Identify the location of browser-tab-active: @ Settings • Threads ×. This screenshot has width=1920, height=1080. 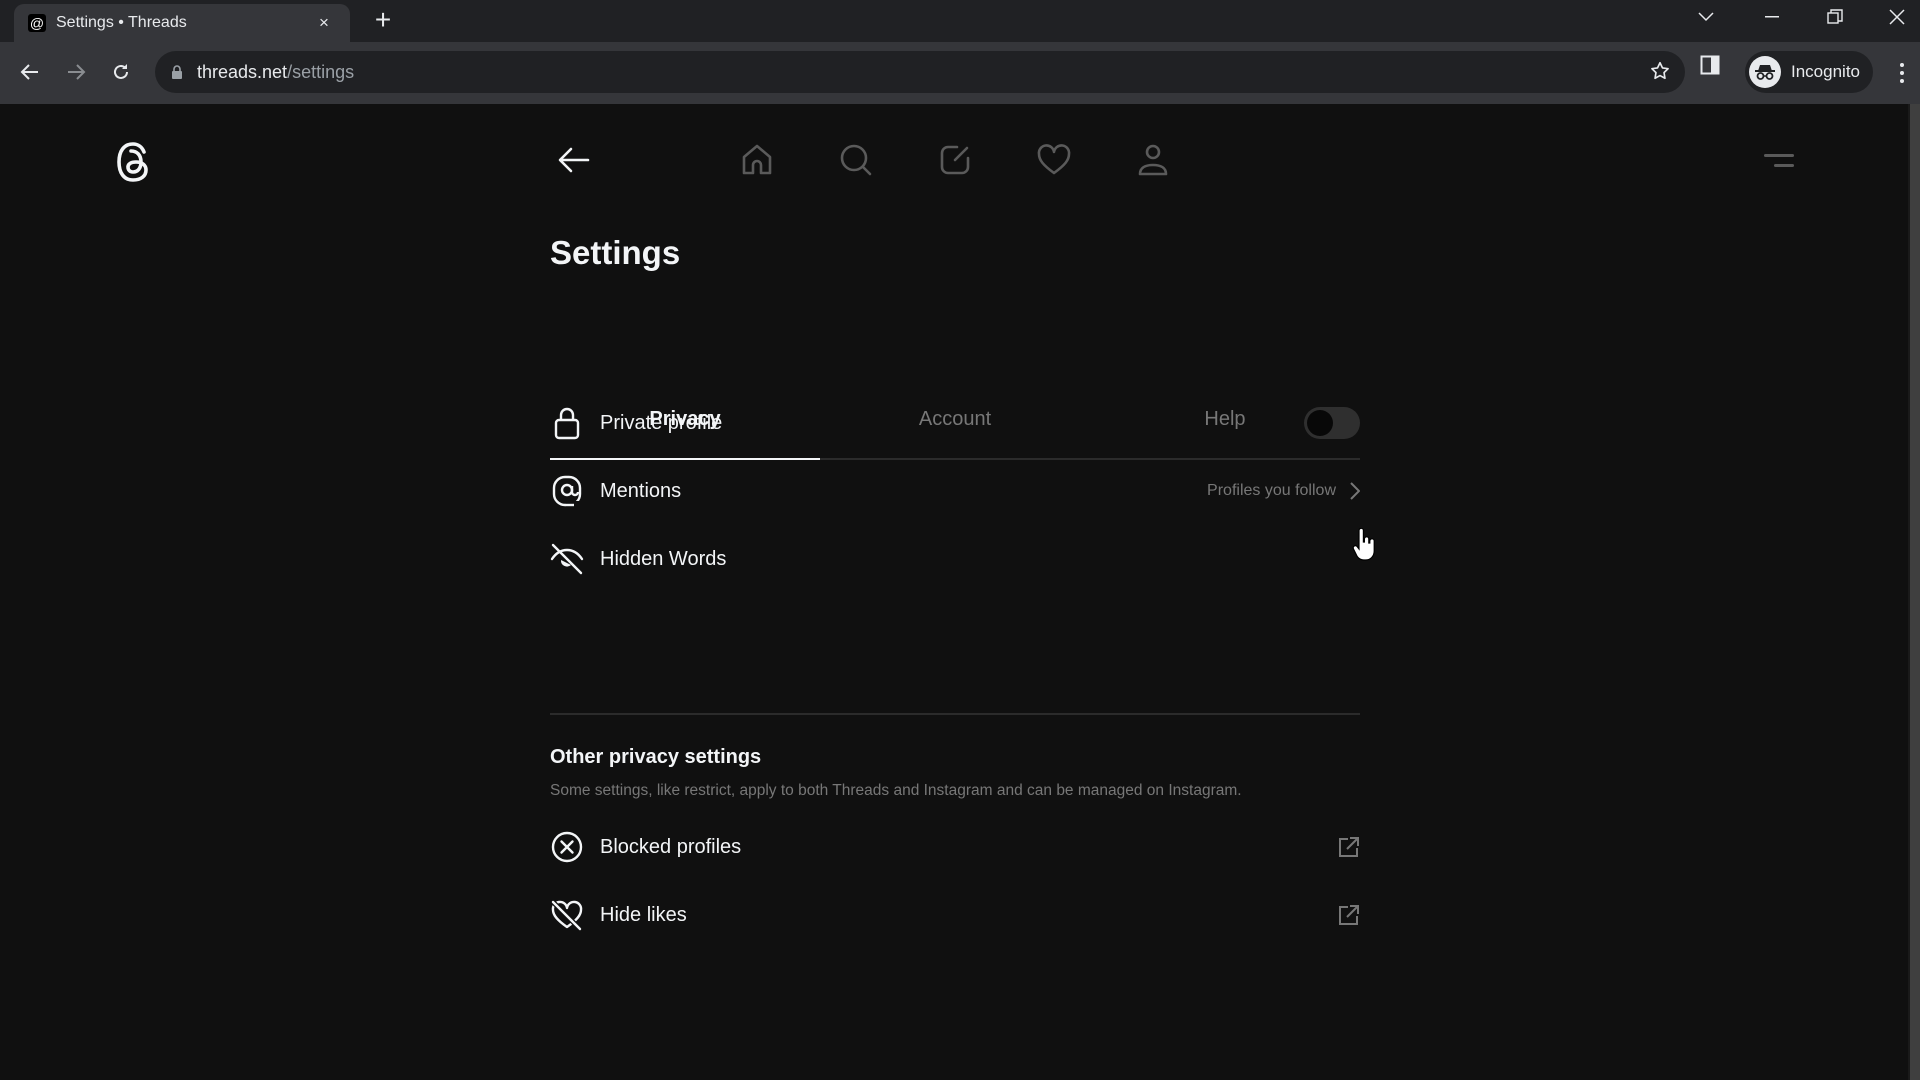
(182, 23).